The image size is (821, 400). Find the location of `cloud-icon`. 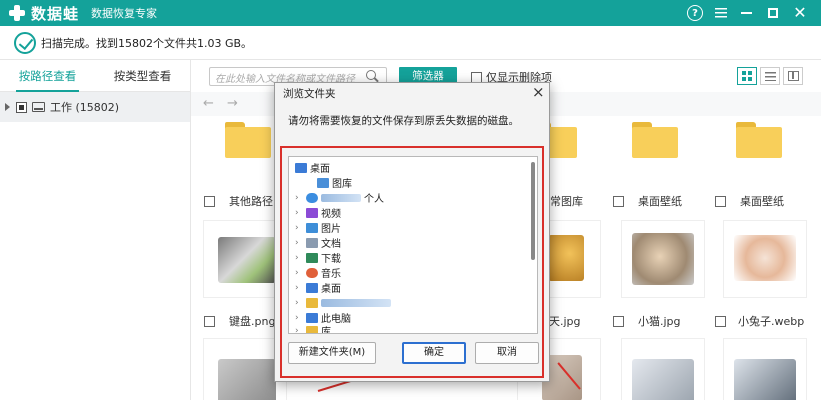

cloud-icon is located at coordinates (312, 197).